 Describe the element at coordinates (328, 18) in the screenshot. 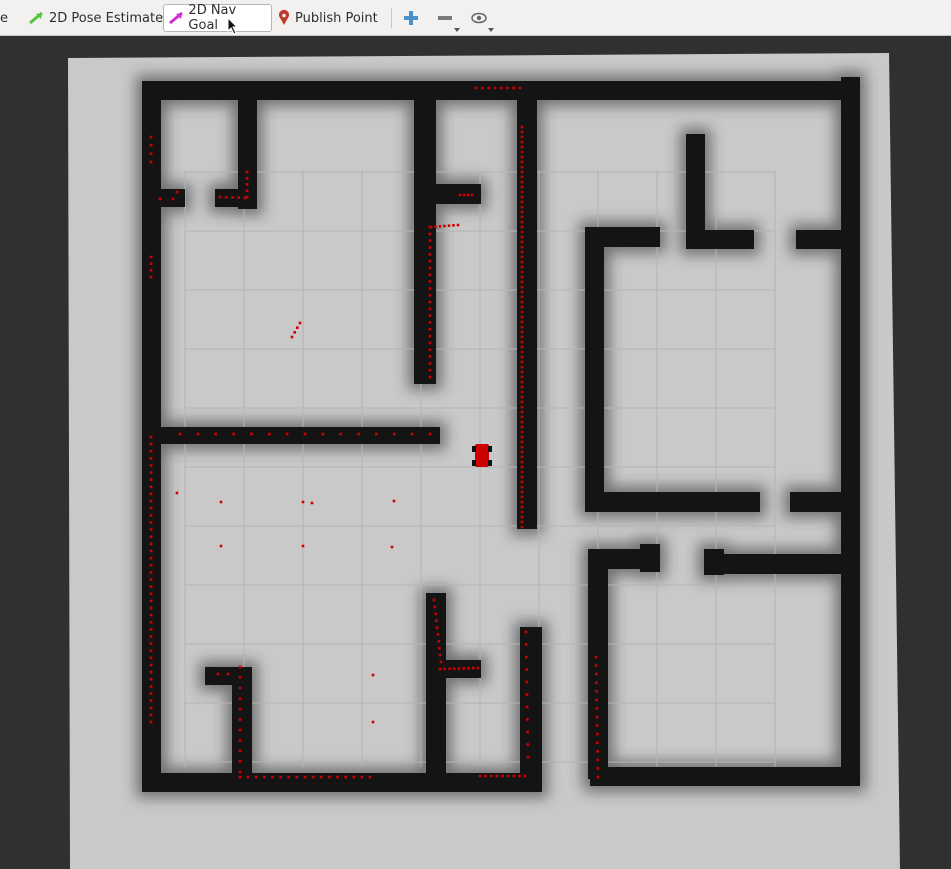

I see `publish-point-button: Publish Point` at that location.